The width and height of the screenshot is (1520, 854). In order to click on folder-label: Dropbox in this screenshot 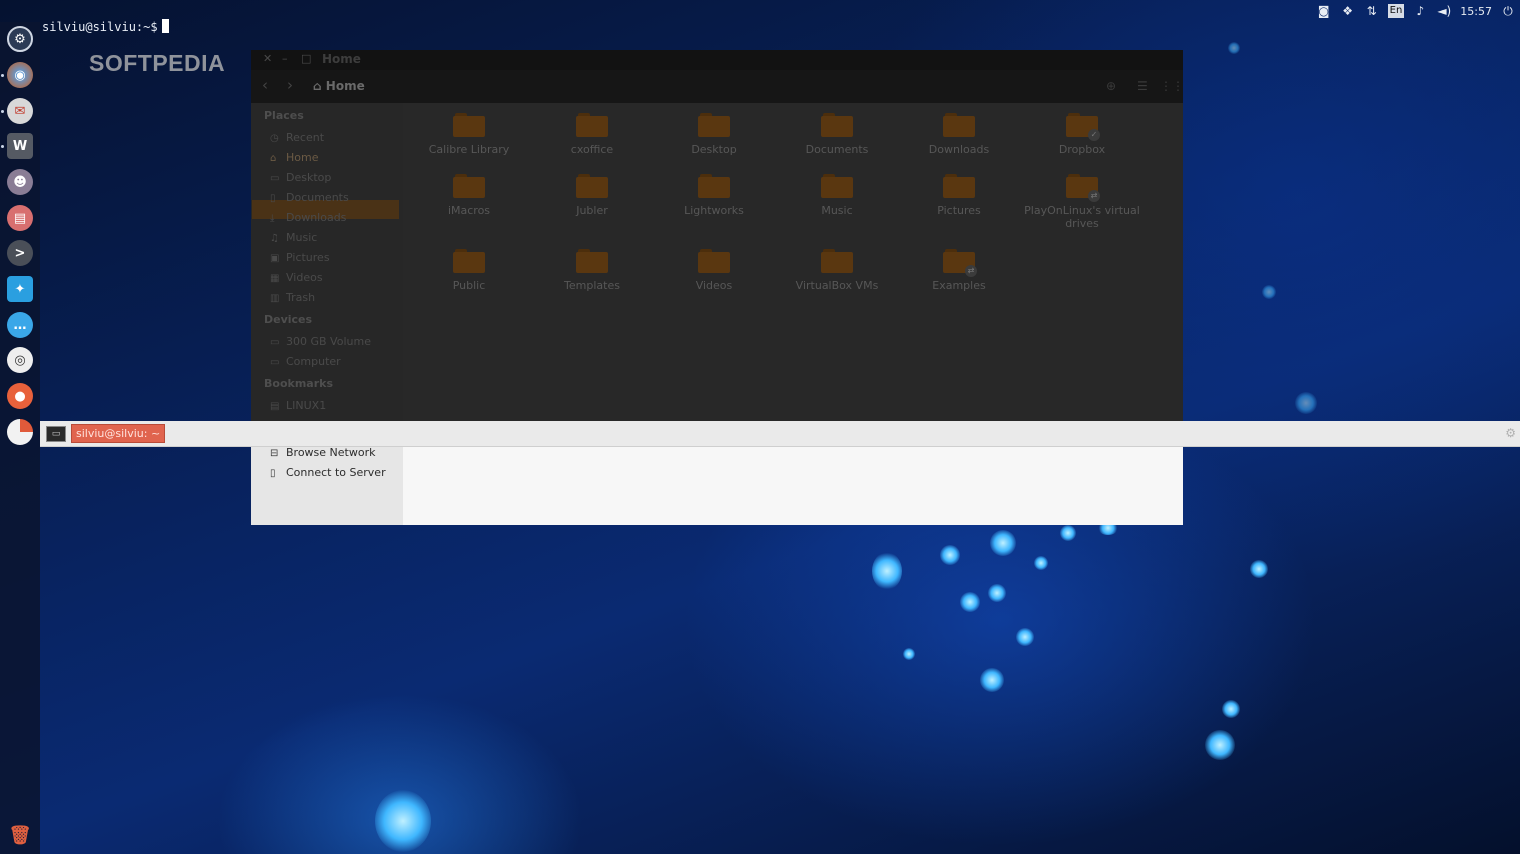, I will do `click(1082, 149)`.